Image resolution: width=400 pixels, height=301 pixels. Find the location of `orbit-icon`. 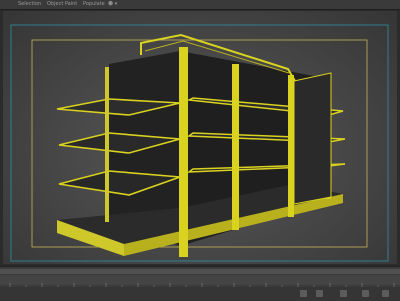

orbit-icon is located at coordinates (365, 293).